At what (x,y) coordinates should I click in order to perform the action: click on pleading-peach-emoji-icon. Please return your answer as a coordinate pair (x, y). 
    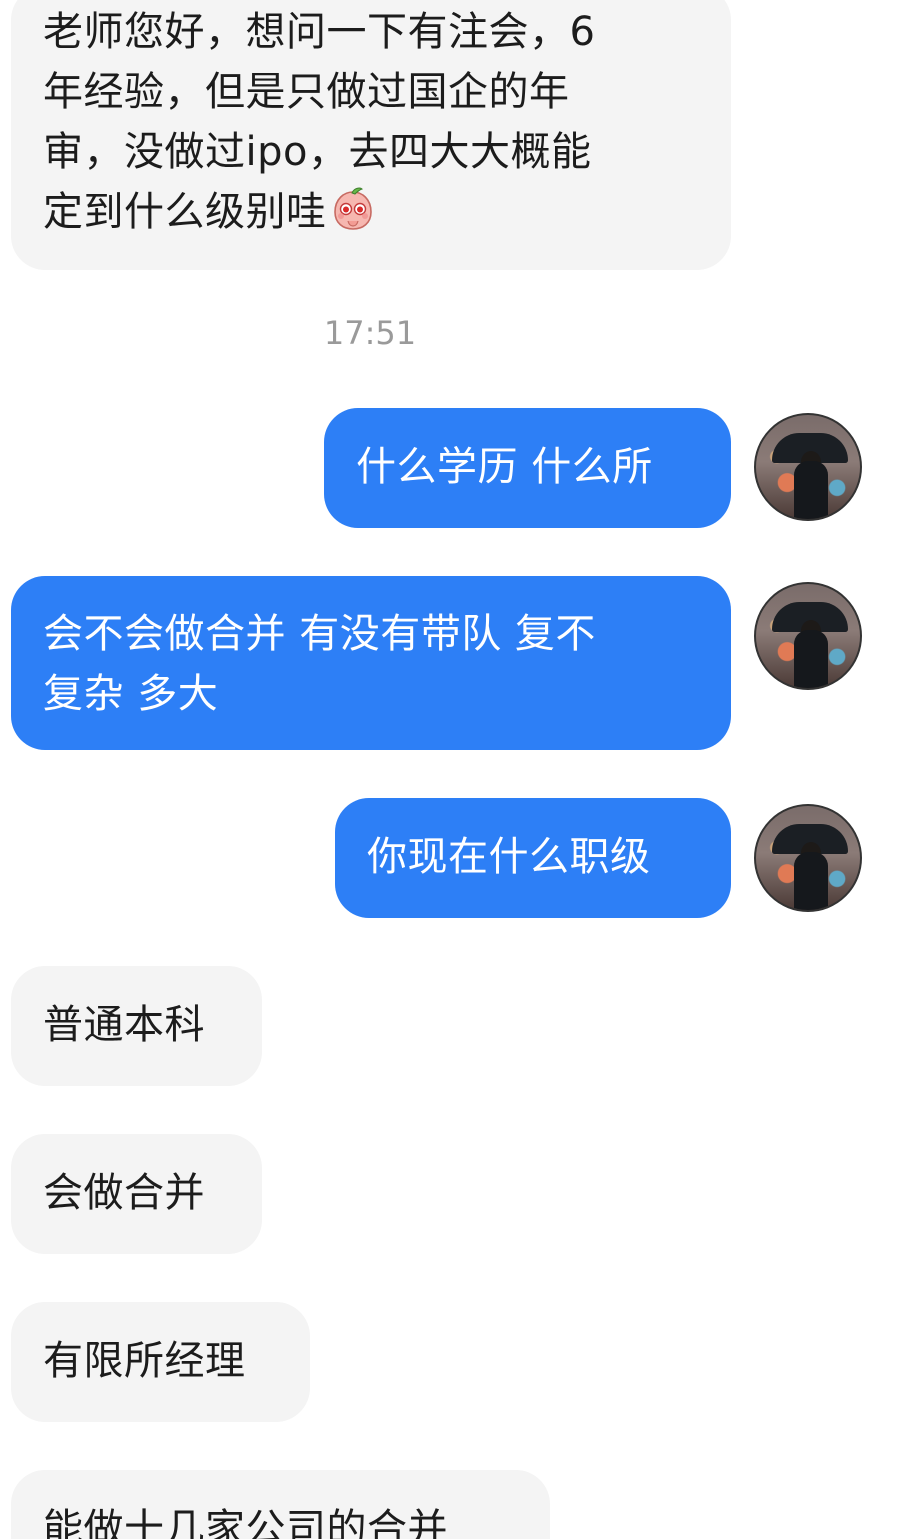
    Looking at the image, I should click on (352, 208).